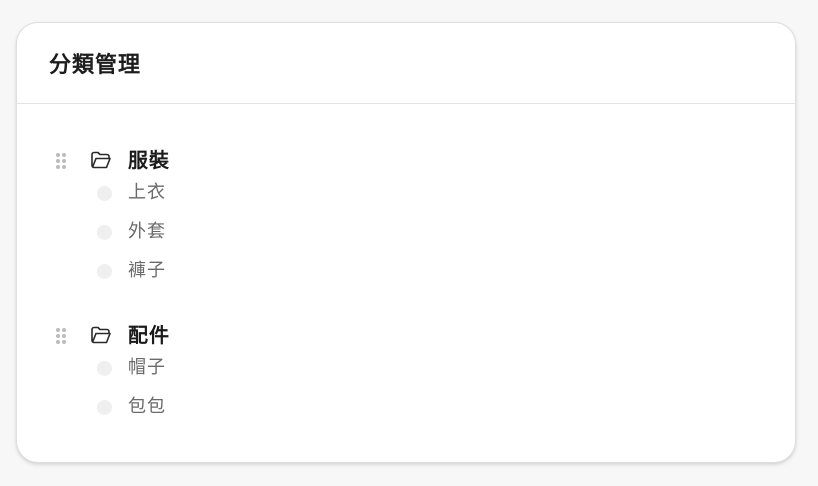 This screenshot has height=486, width=818. Describe the element at coordinates (149, 160) in the screenshot. I see `category-label: 服裝` at that location.